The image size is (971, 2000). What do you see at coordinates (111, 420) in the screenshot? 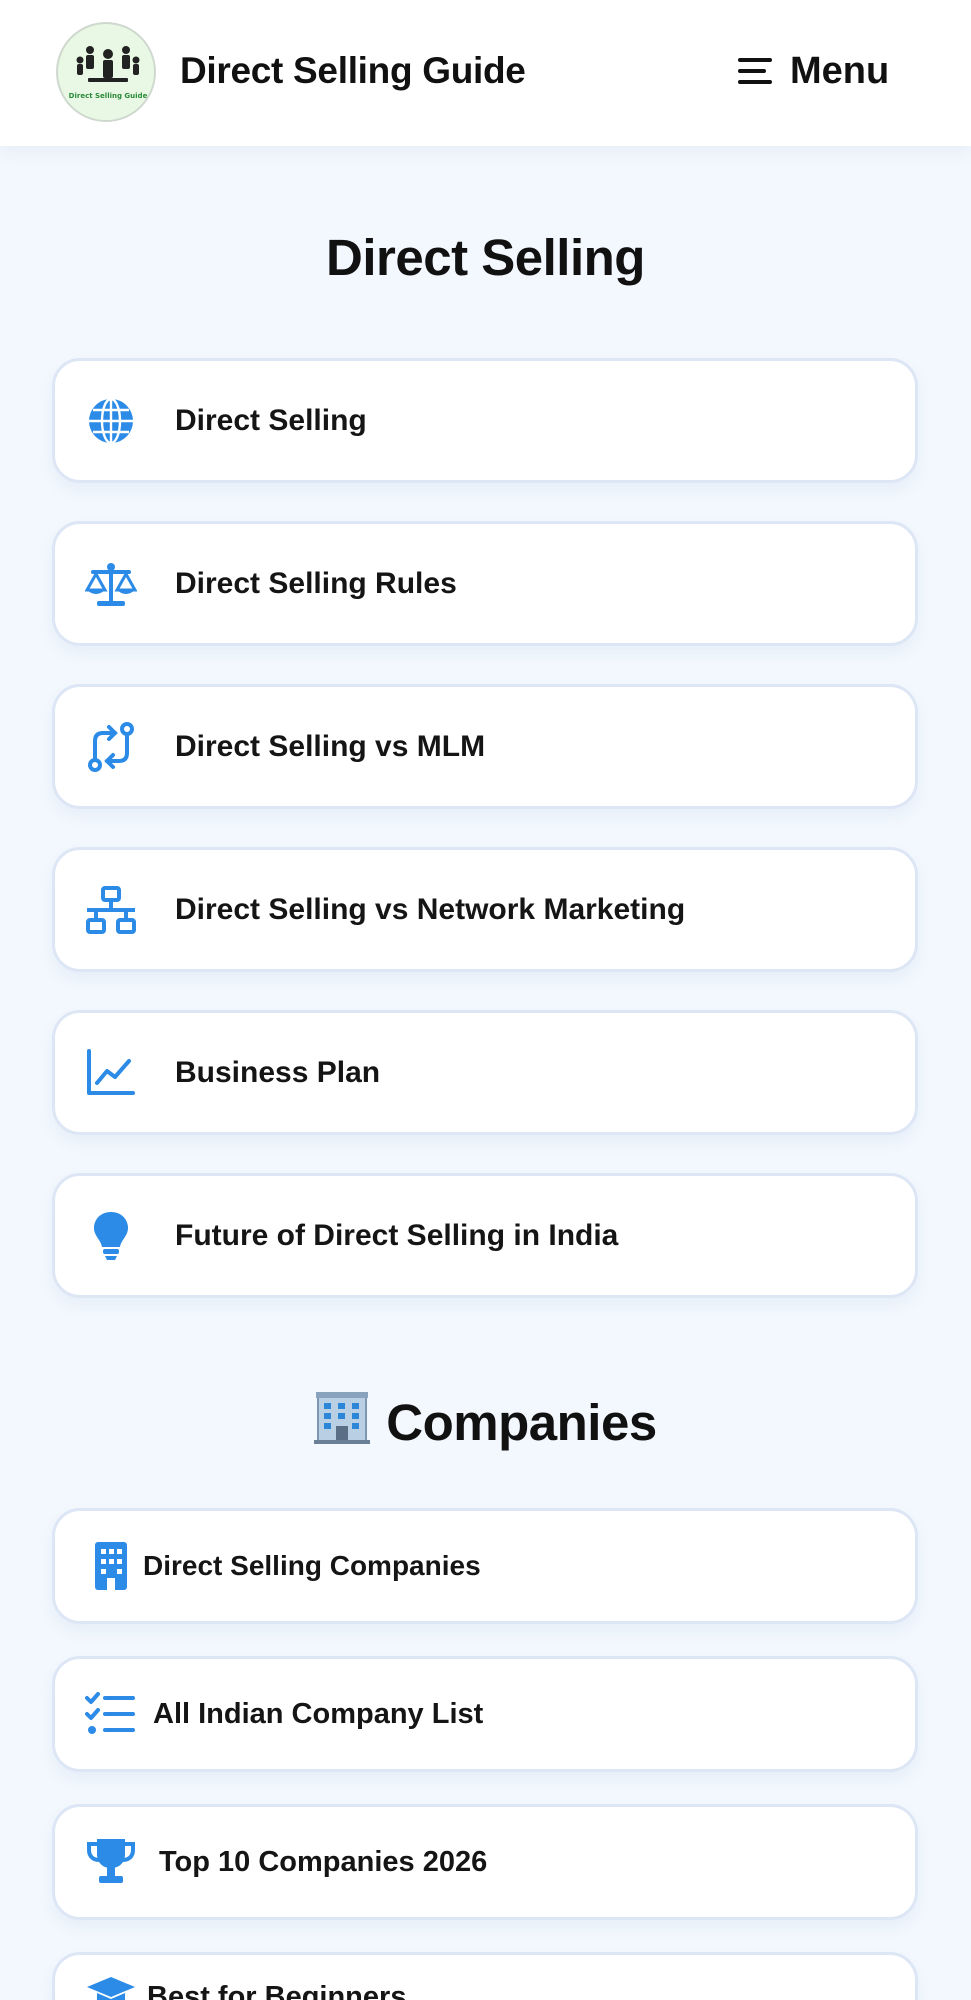
I see `globe-icon` at bounding box center [111, 420].